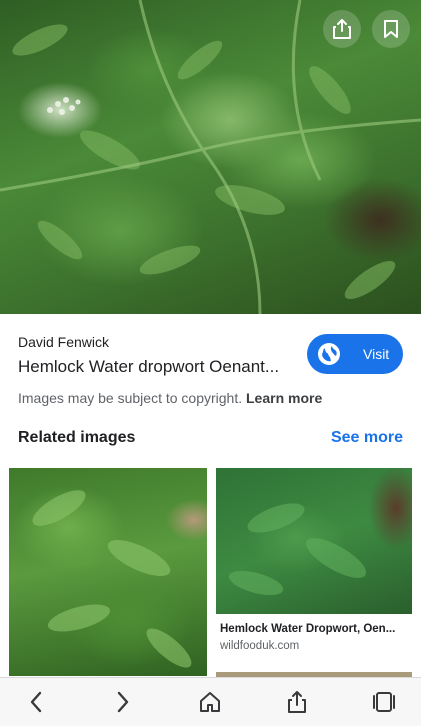 Image resolution: width=421 pixels, height=726 pixels. What do you see at coordinates (376, 354) in the screenshot?
I see `visit-label: Visit` at bounding box center [376, 354].